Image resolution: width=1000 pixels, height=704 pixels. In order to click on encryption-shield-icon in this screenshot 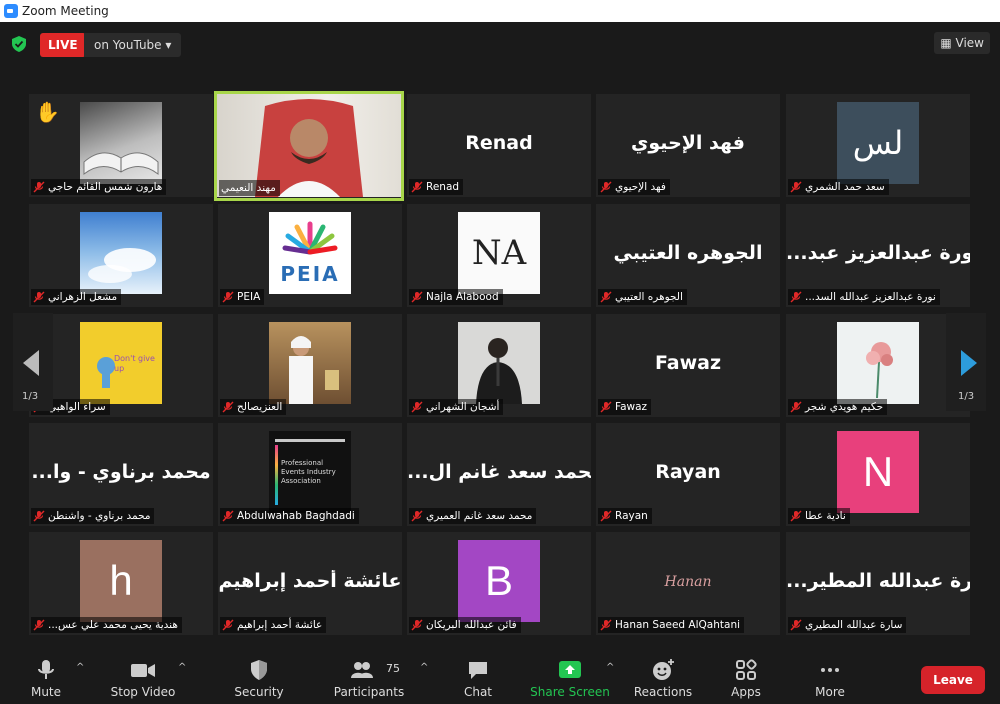, I will do `click(19, 44)`.